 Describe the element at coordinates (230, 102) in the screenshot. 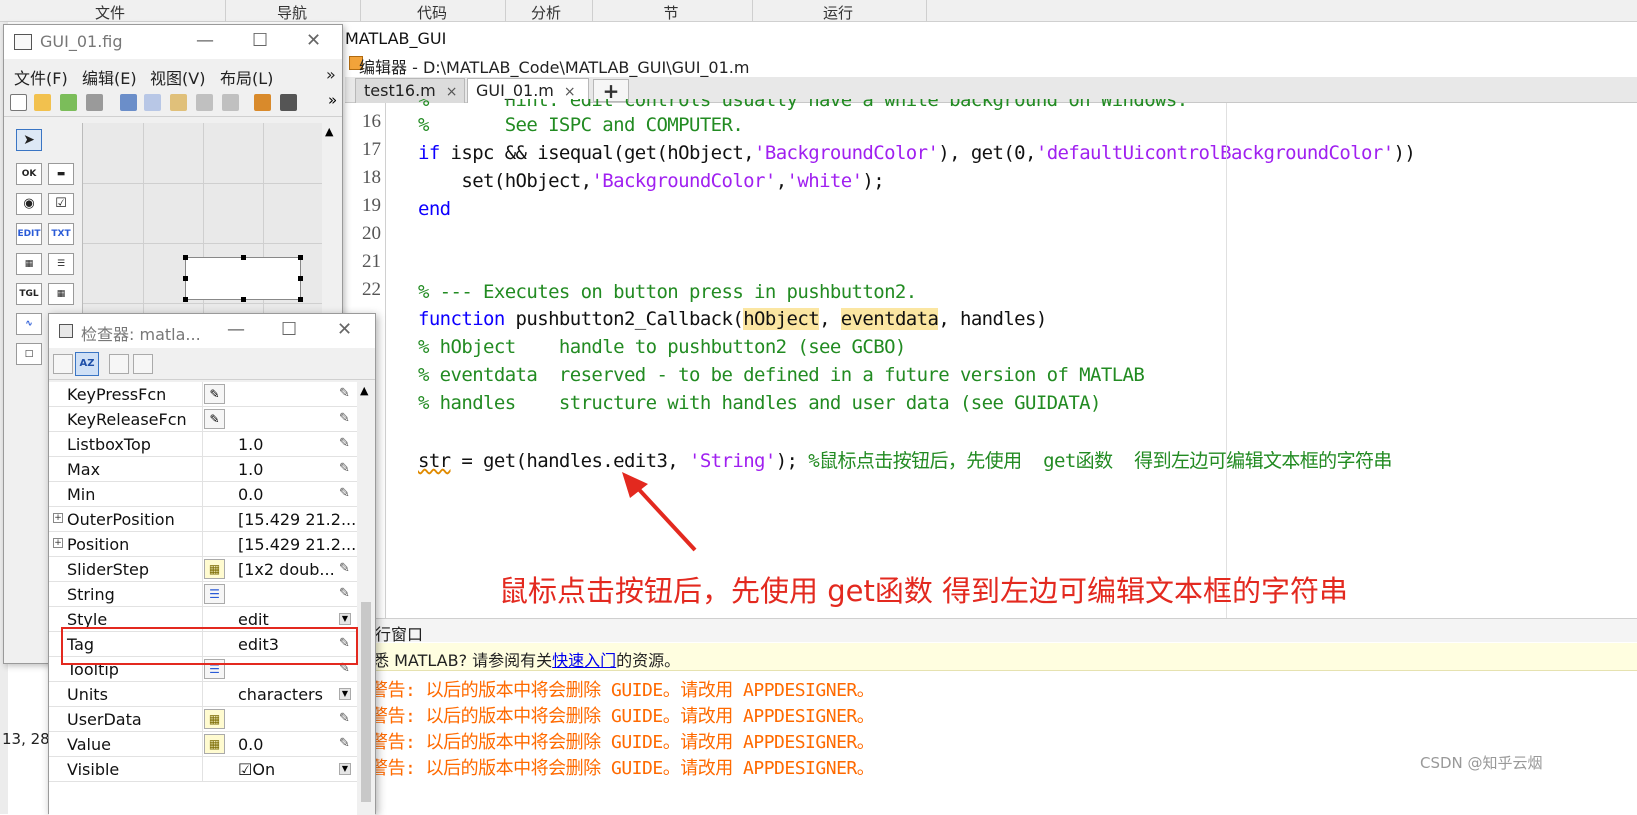

I see `redo-icon` at that location.